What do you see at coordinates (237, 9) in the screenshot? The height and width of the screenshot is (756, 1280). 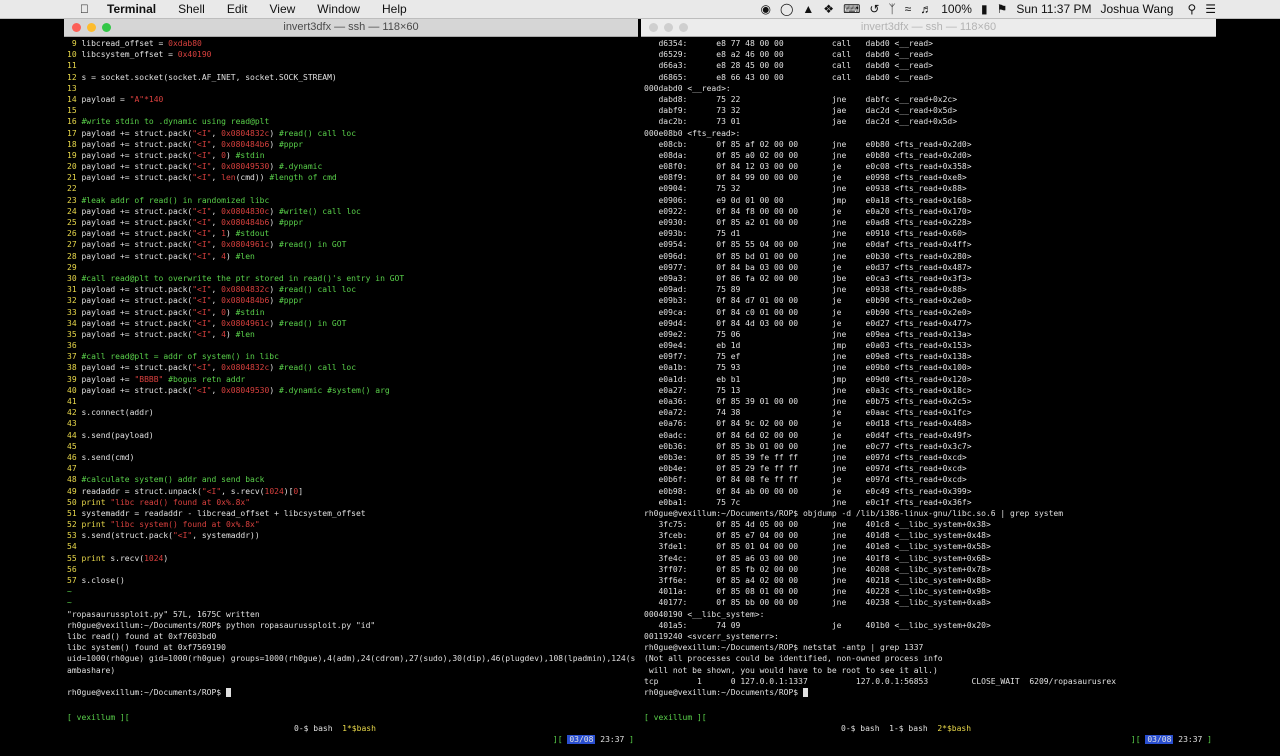 I see `menu-edit: Edit` at bounding box center [237, 9].